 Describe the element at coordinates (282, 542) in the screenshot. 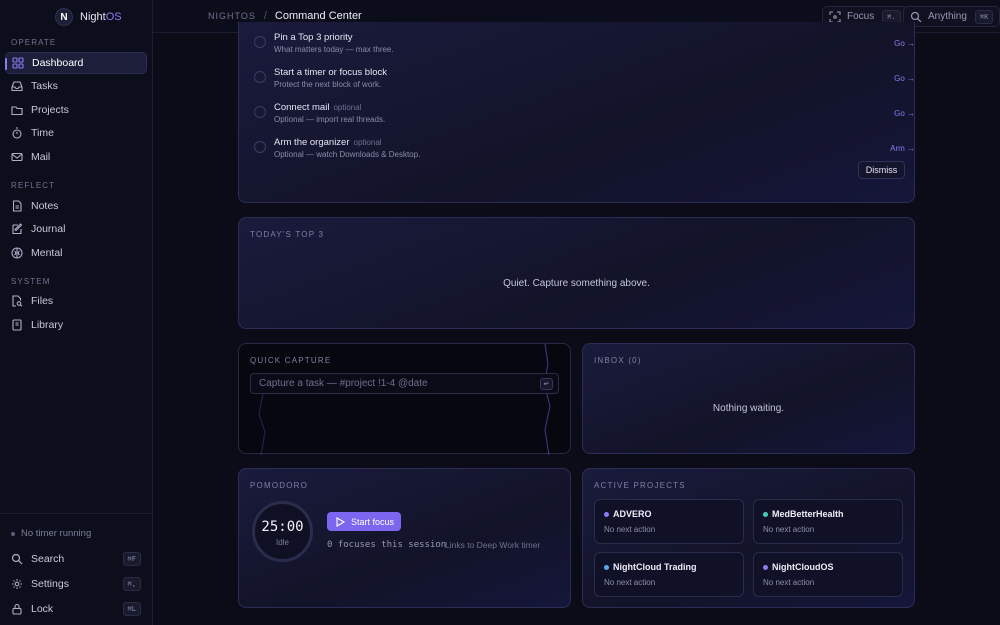

I see `pomodoro-state: Idle` at that location.